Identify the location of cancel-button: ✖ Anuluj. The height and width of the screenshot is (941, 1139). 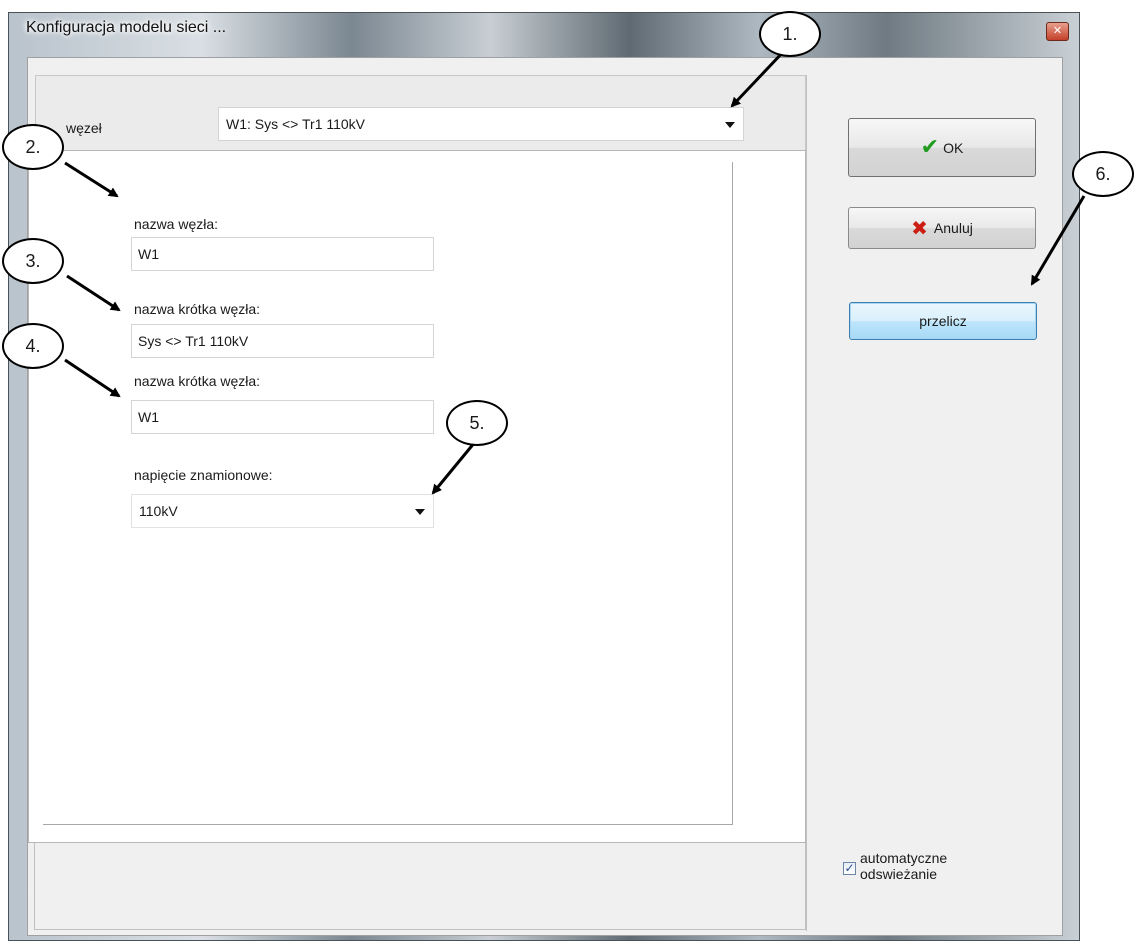
(942, 228).